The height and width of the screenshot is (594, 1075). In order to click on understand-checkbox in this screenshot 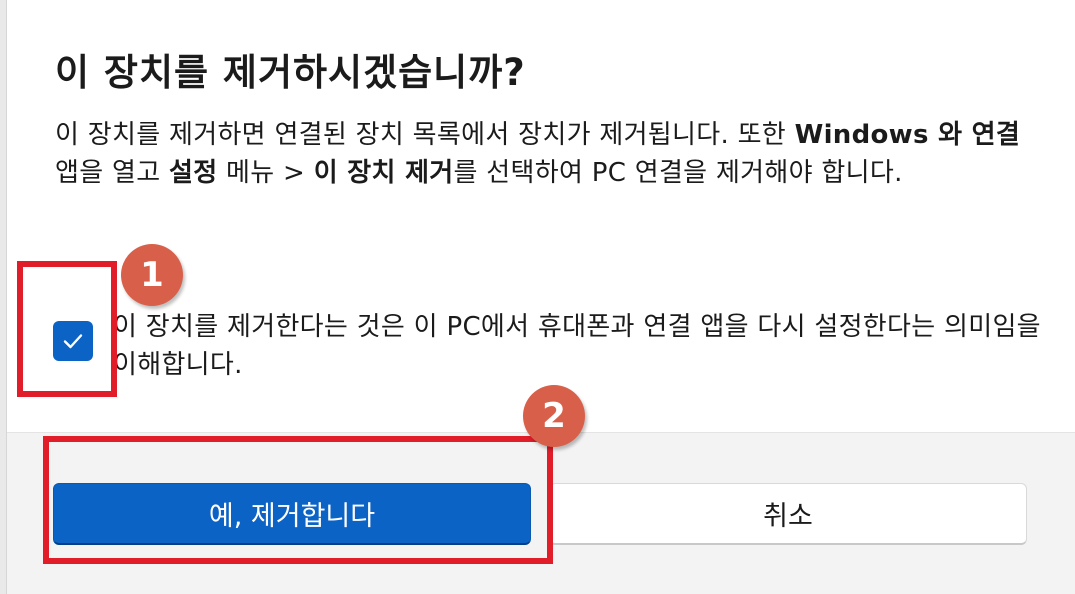, I will do `click(73, 341)`.